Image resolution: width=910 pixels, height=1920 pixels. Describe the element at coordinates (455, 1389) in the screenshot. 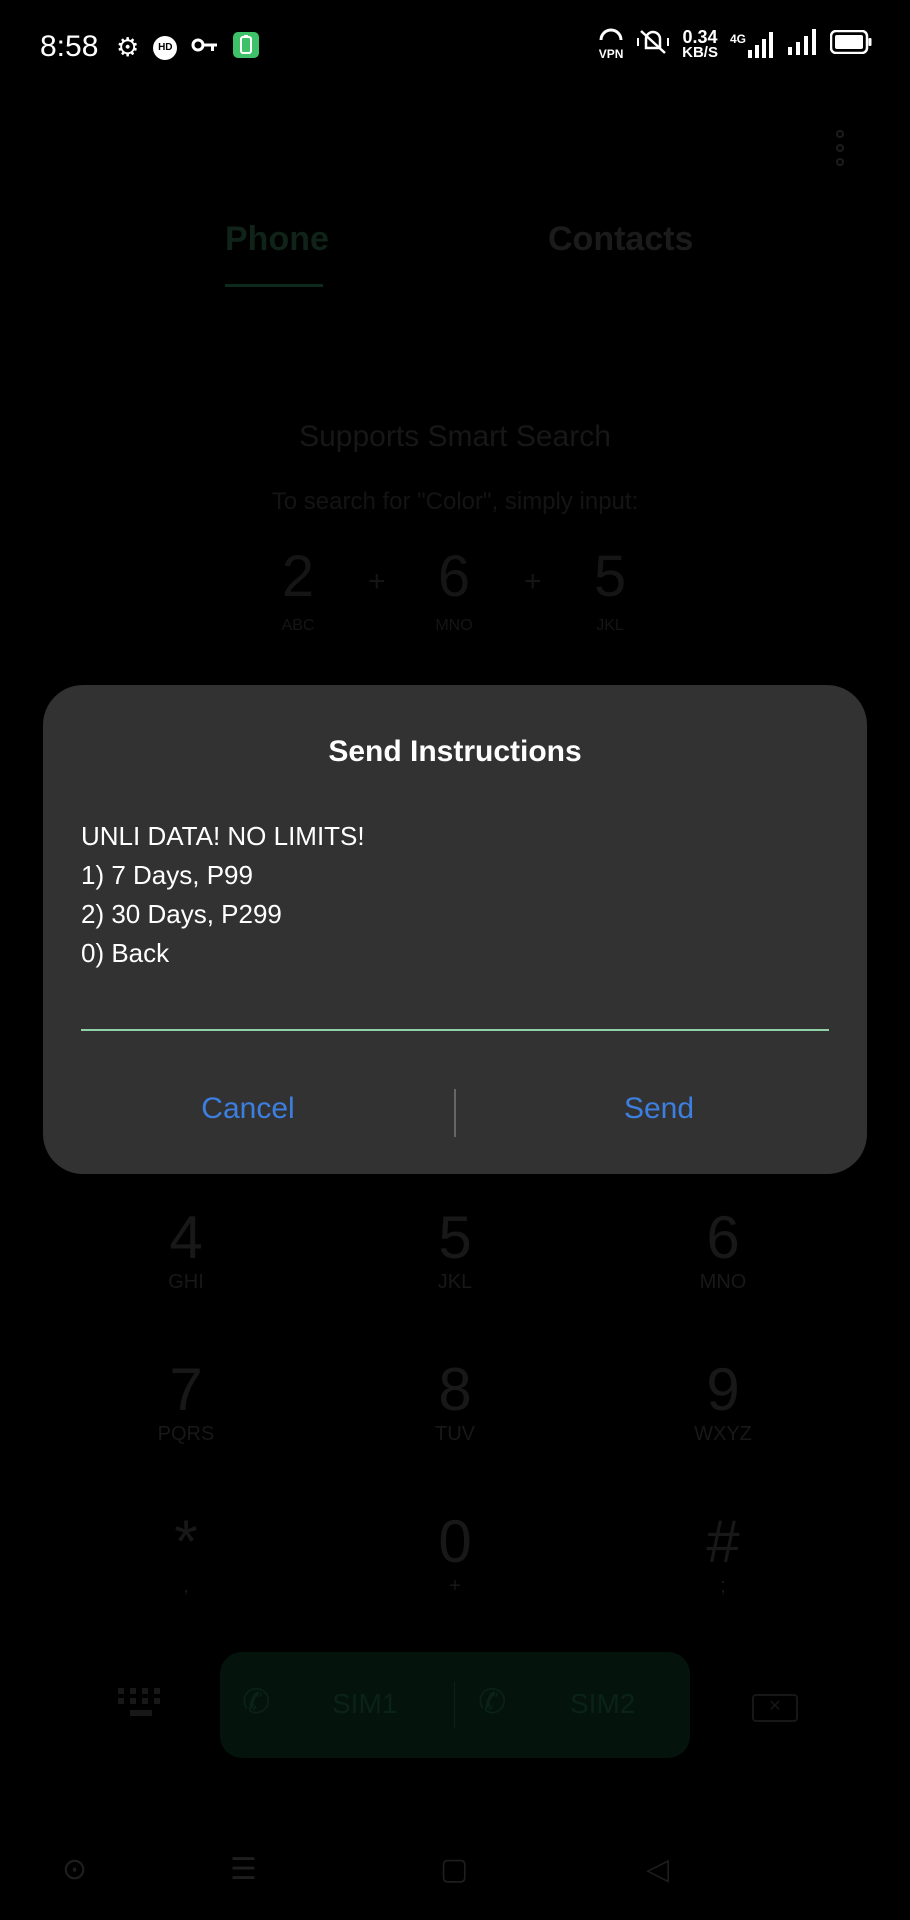

I see `dial-key-digit: 8` at that location.